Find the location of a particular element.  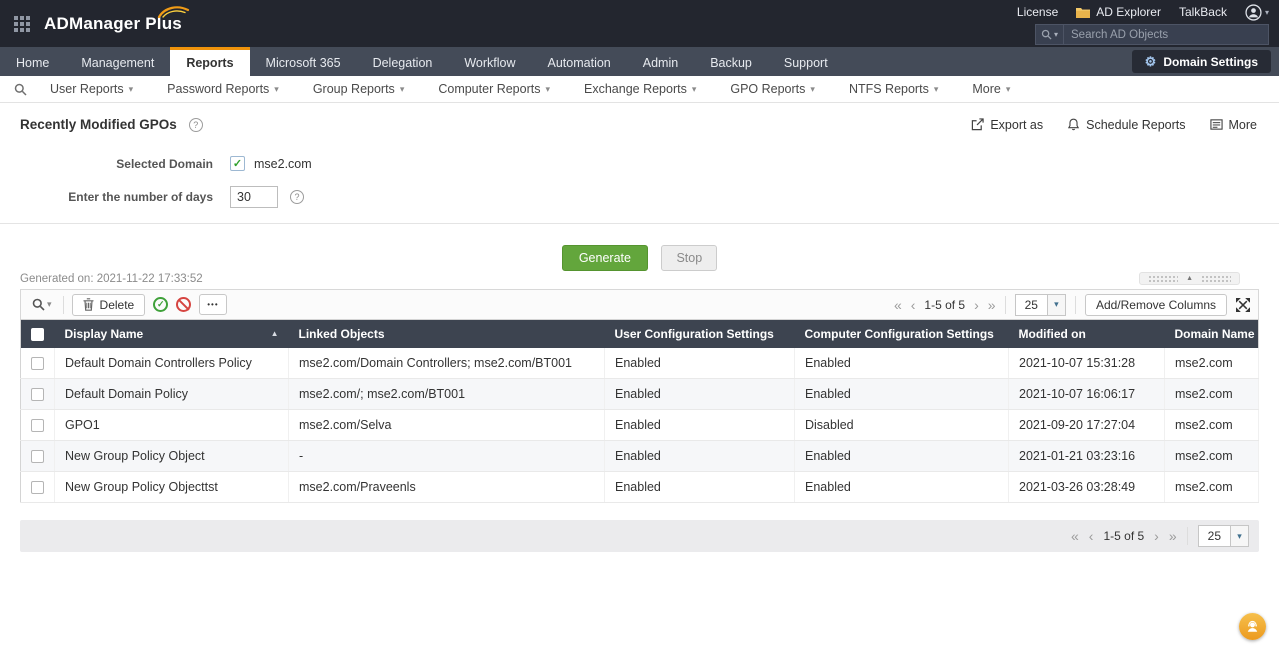

collapse-panel-handle: ▲ is located at coordinates (1189, 278).